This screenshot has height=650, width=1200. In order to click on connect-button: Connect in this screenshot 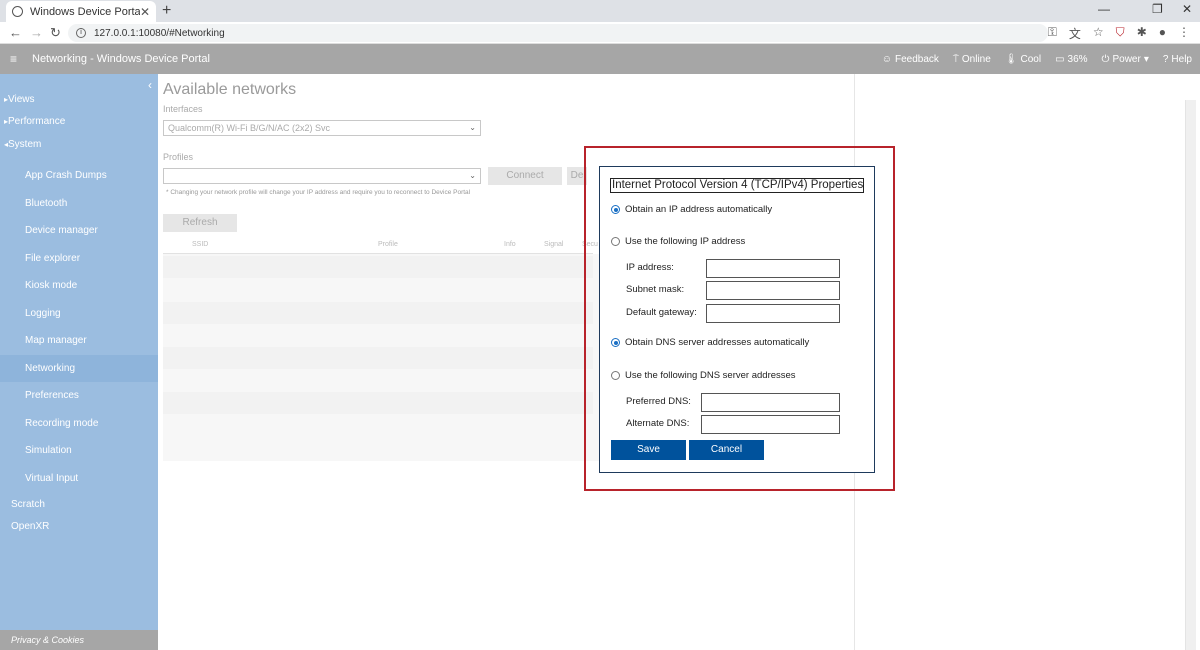, I will do `click(525, 176)`.